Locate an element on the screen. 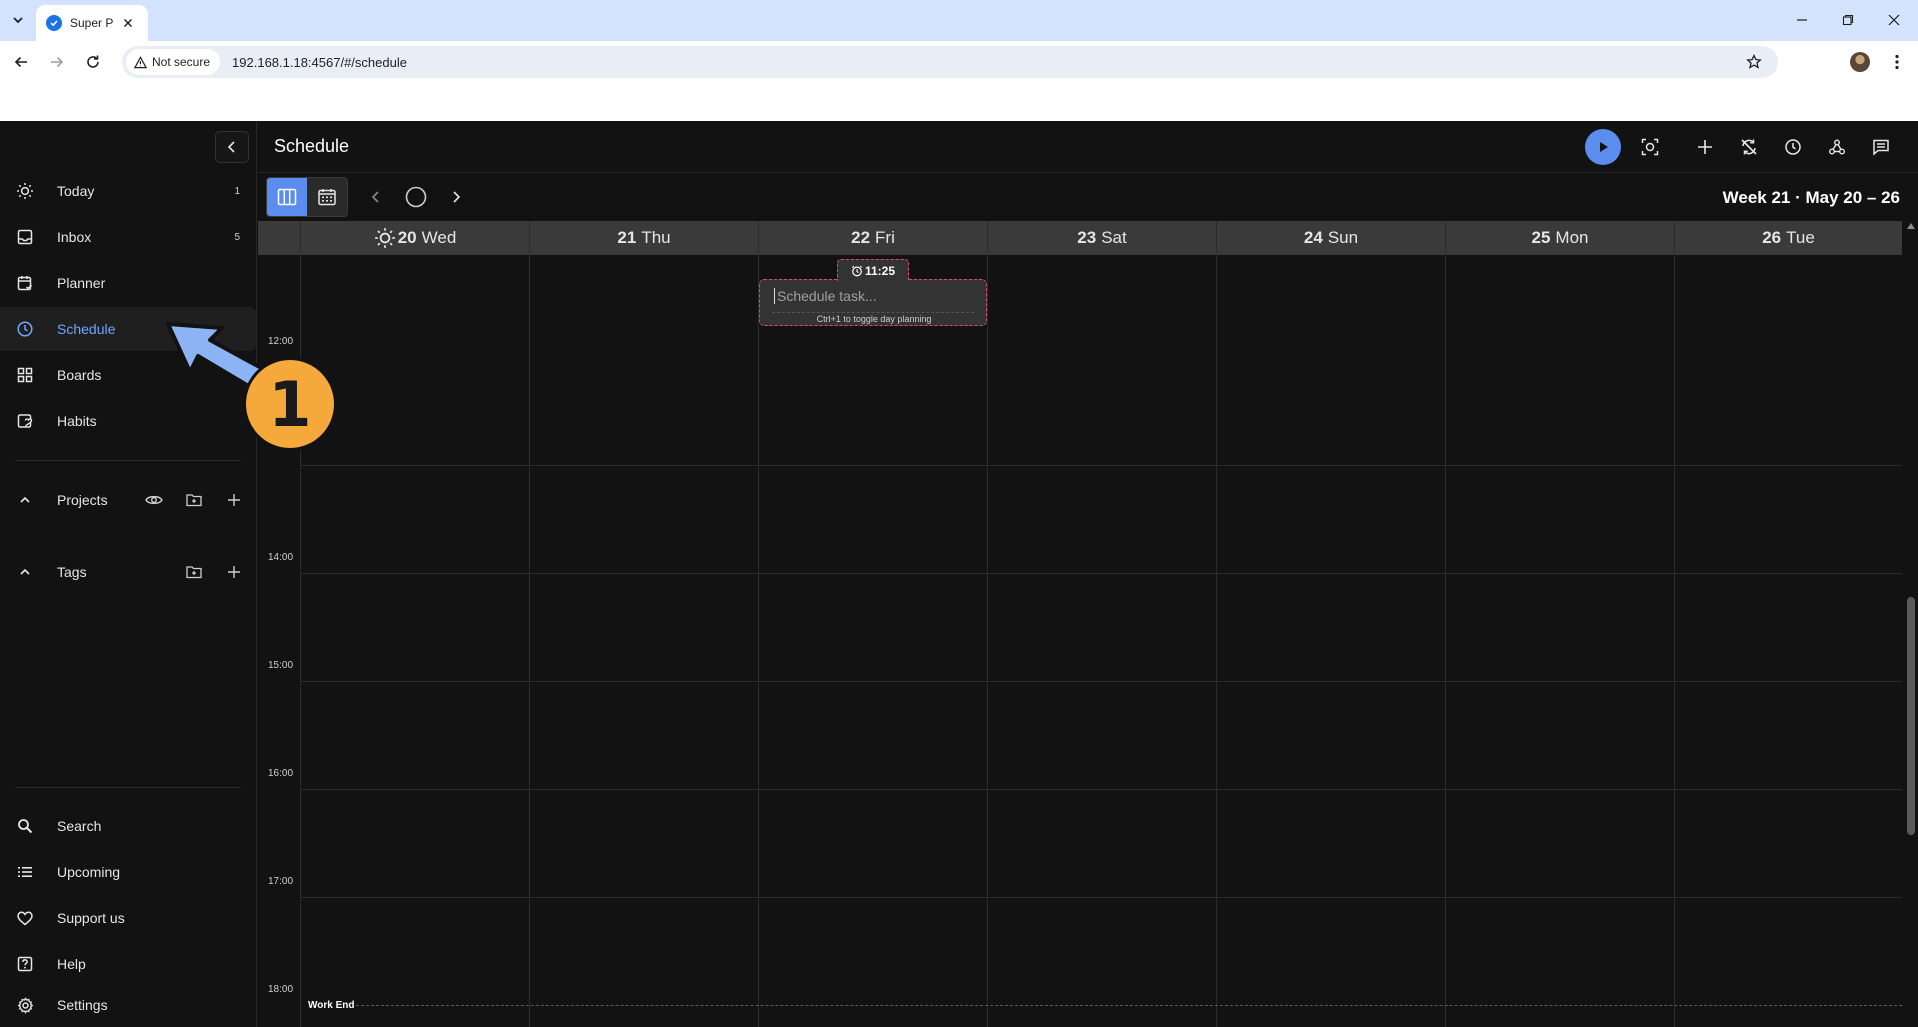 Image resolution: width=1918 pixels, height=1027 pixels. sidebar-item-inbox: Inbox 5 is located at coordinates (128, 237).